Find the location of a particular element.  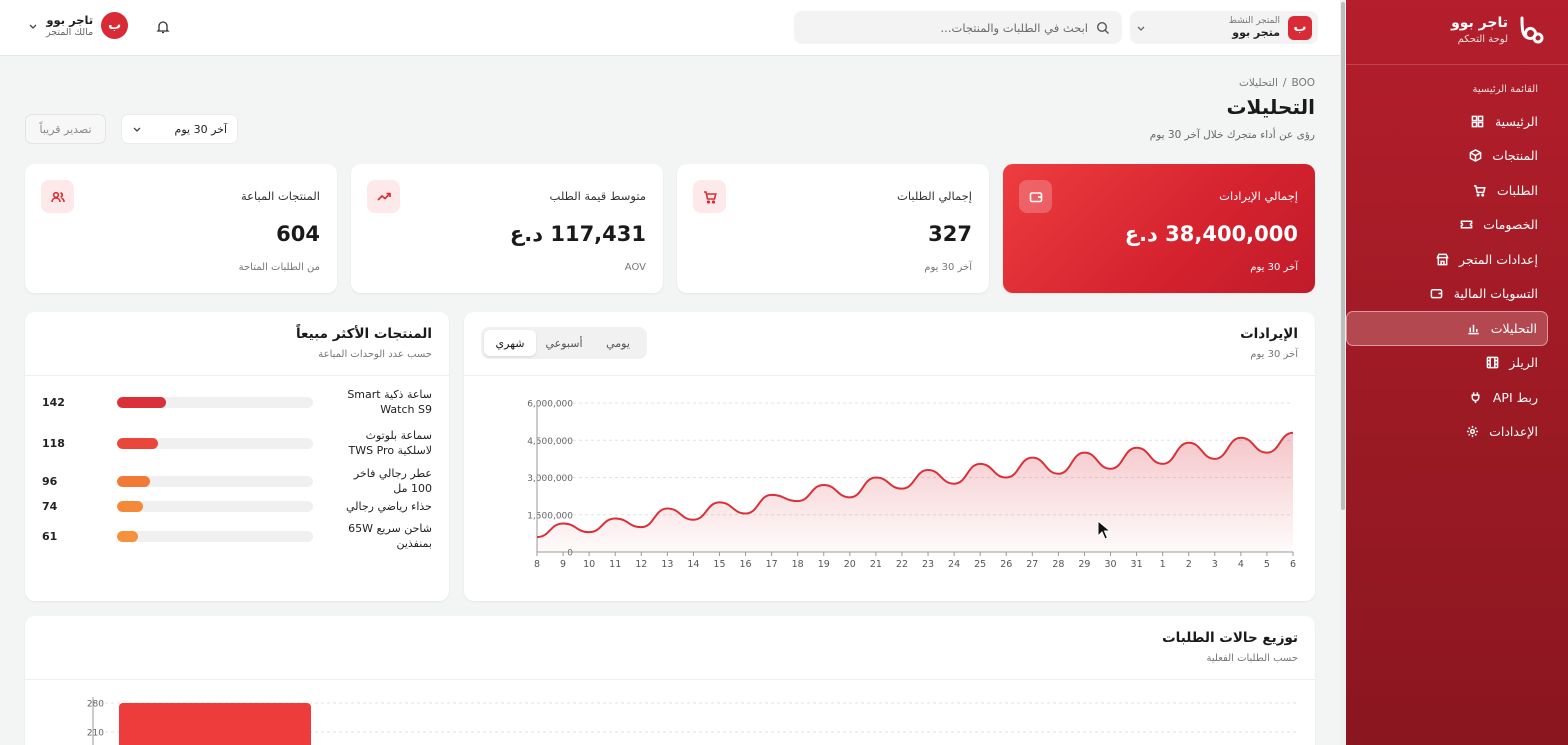

kpi-value: 38,400,000 د.ع is located at coordinates (1211, 234).